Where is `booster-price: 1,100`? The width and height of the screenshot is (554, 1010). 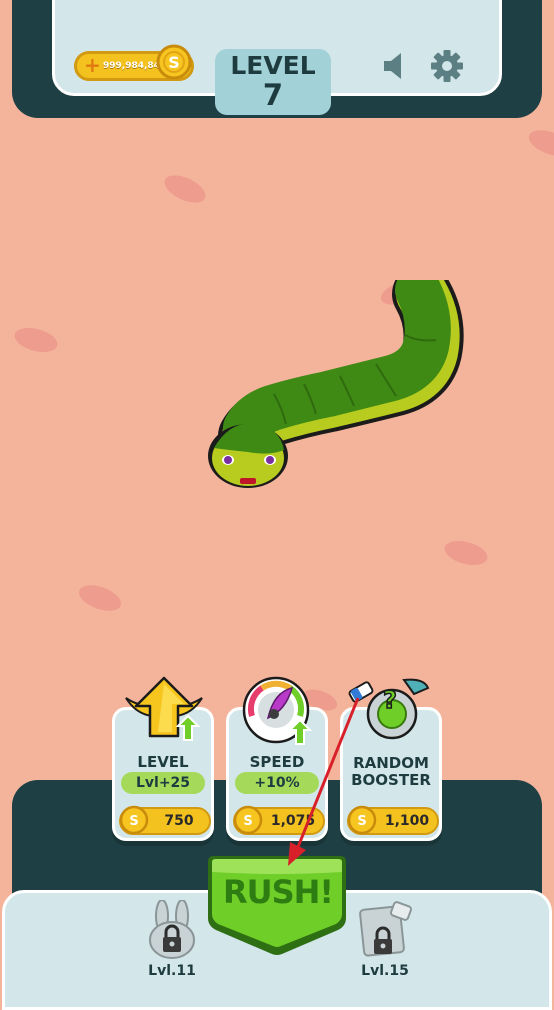
booster-price: 1,100 is located at coordinates (407, 821).